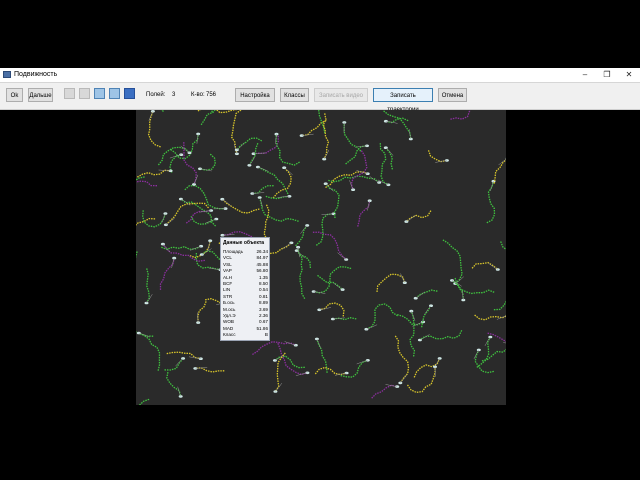 This screenshot has width=640, height=480. What do you see at coordinates (629, 75) in the screenshot?
I see `close-button: ✕` at bounding box center [629, 75].